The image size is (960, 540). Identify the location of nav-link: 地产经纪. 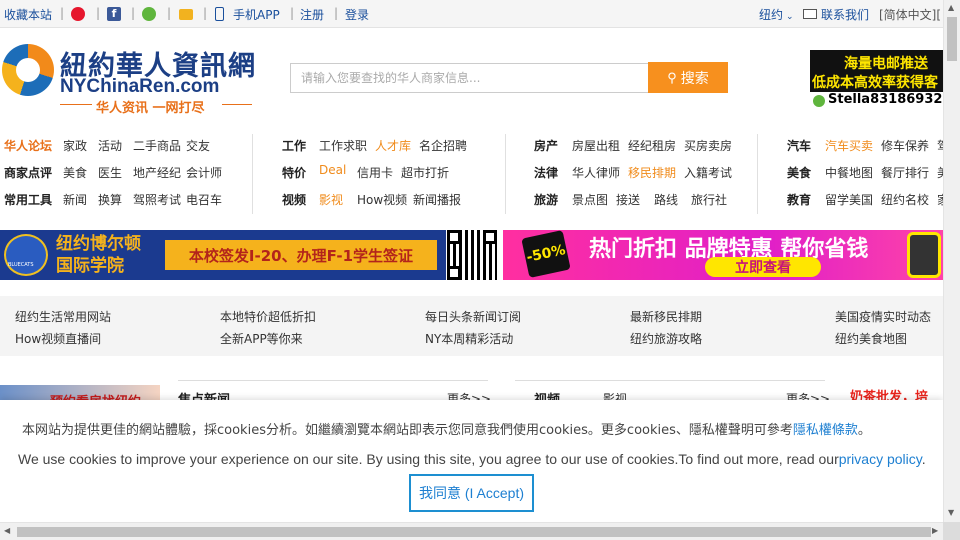
(157, 172).